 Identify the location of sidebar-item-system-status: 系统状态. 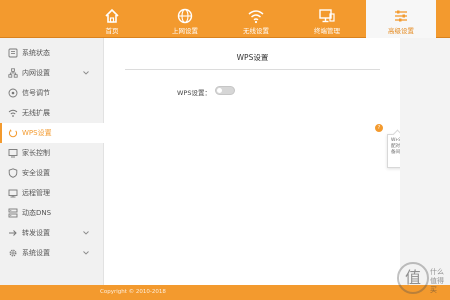
(52, 53).